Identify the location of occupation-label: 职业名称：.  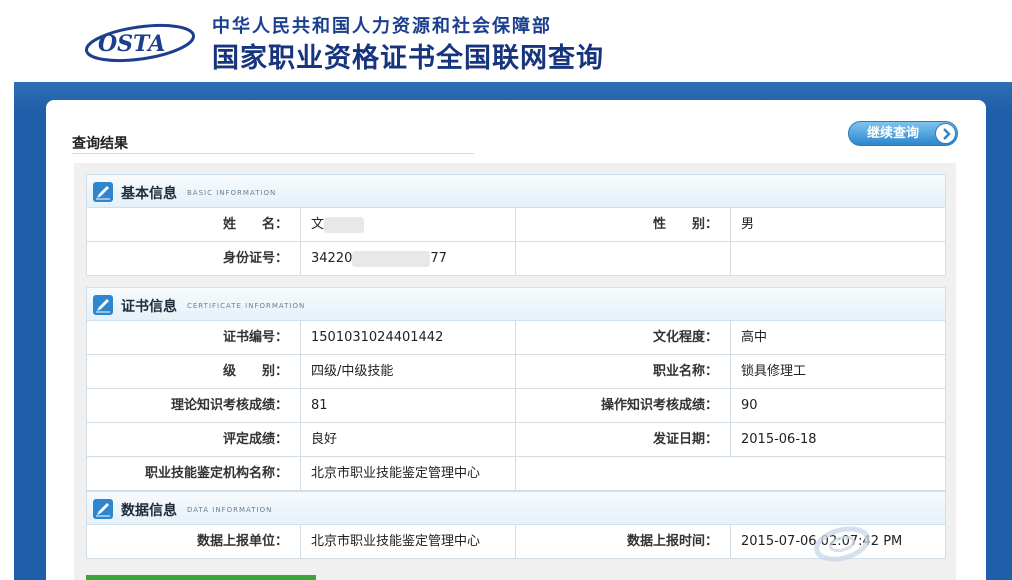
(623, 371).